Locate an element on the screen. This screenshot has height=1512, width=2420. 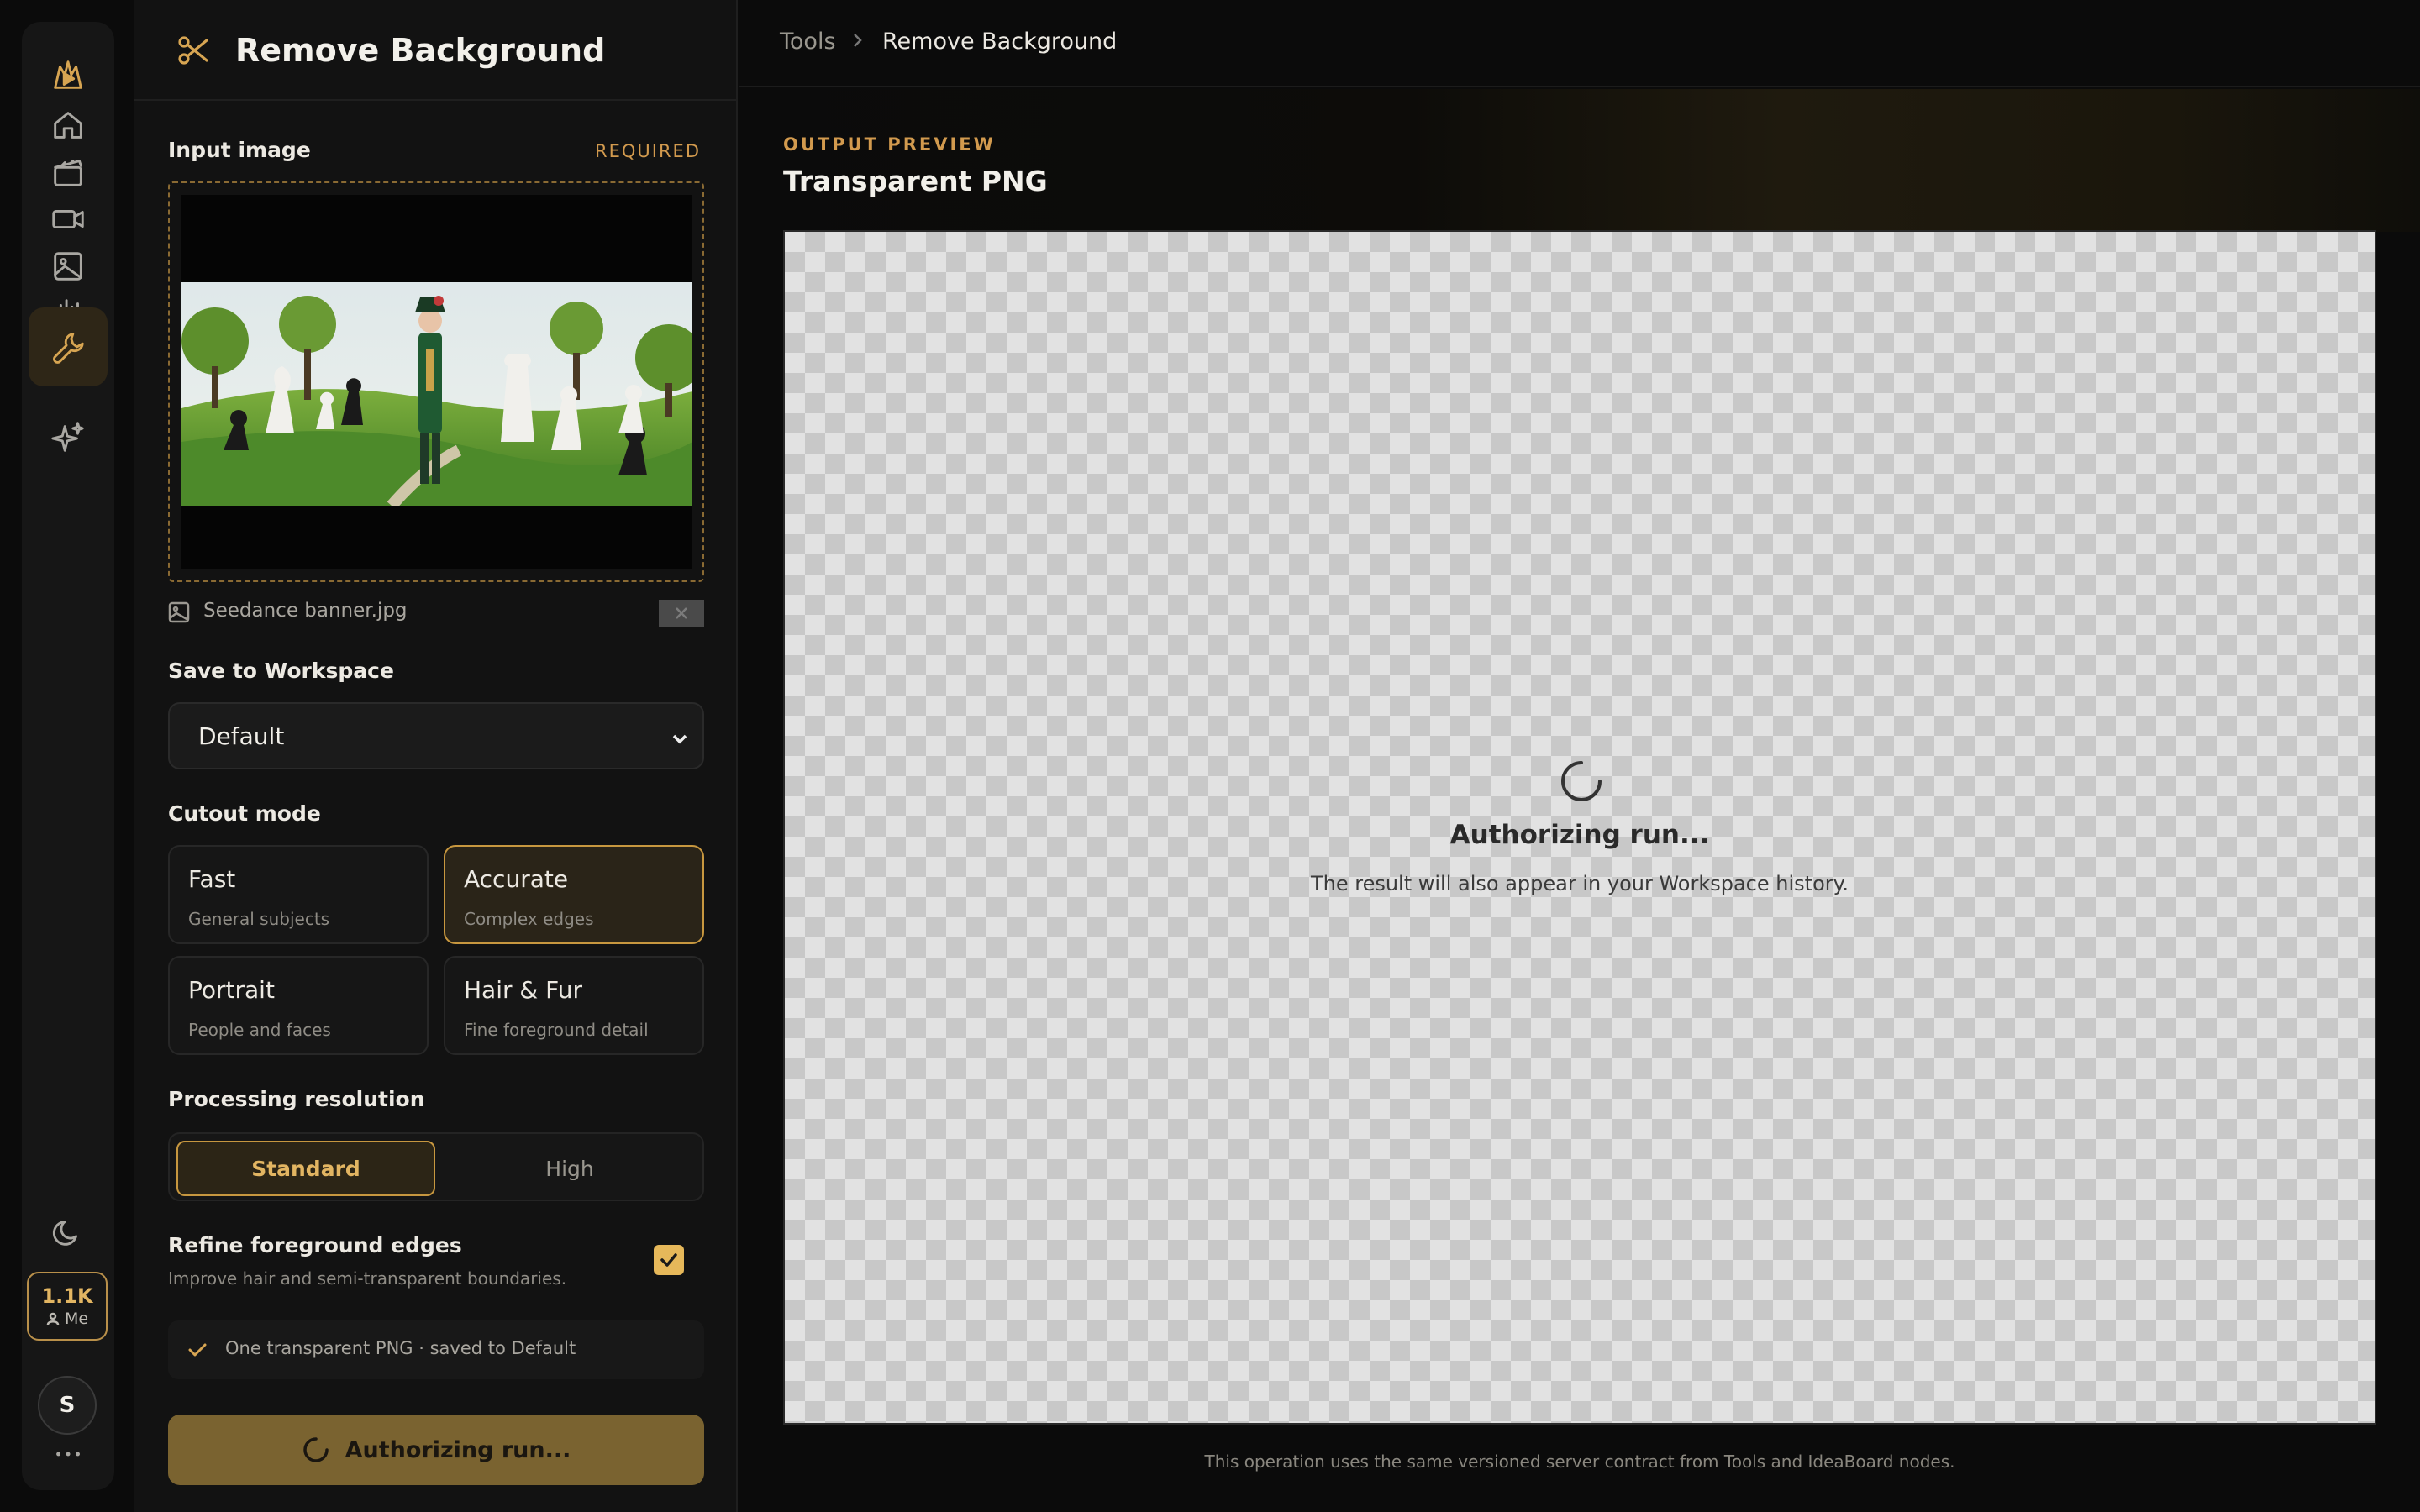
mode-portrait-title: Portrait is located at coordinates (232, 990).